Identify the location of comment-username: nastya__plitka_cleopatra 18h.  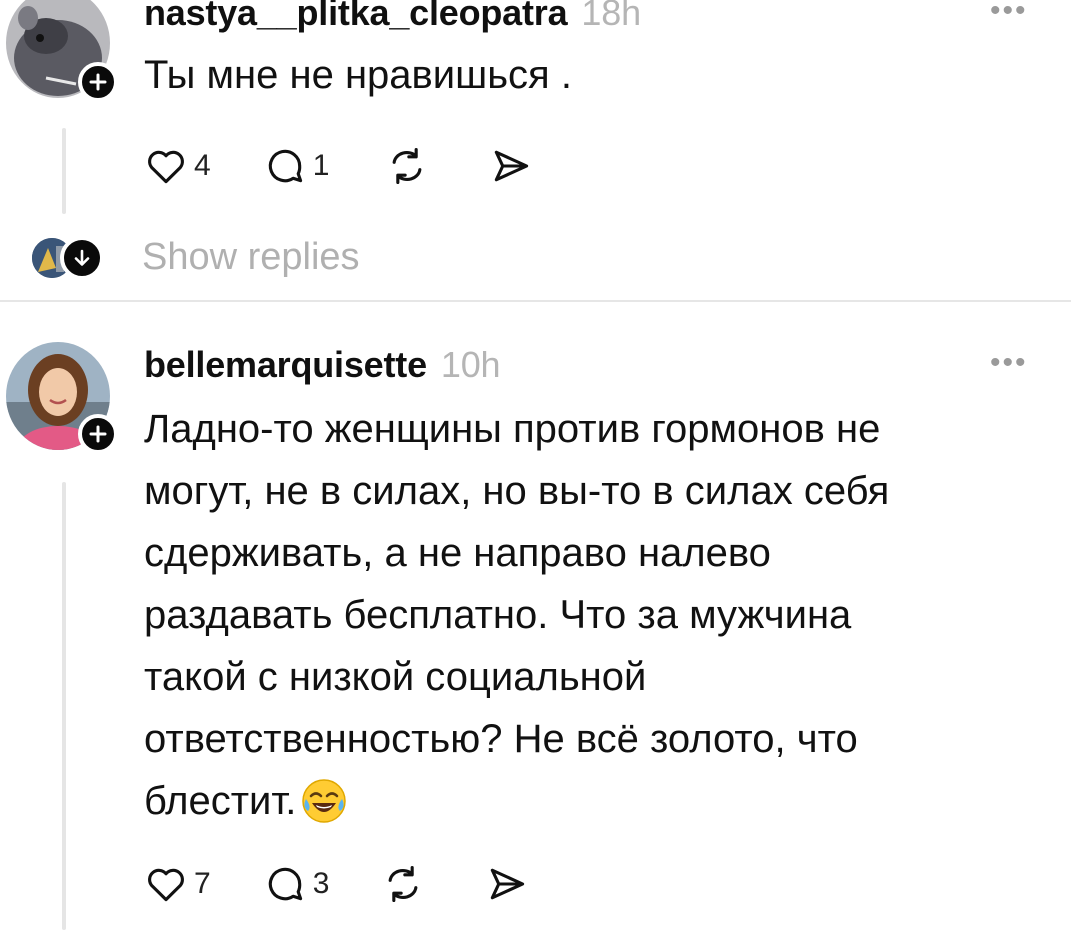
(392, 17).